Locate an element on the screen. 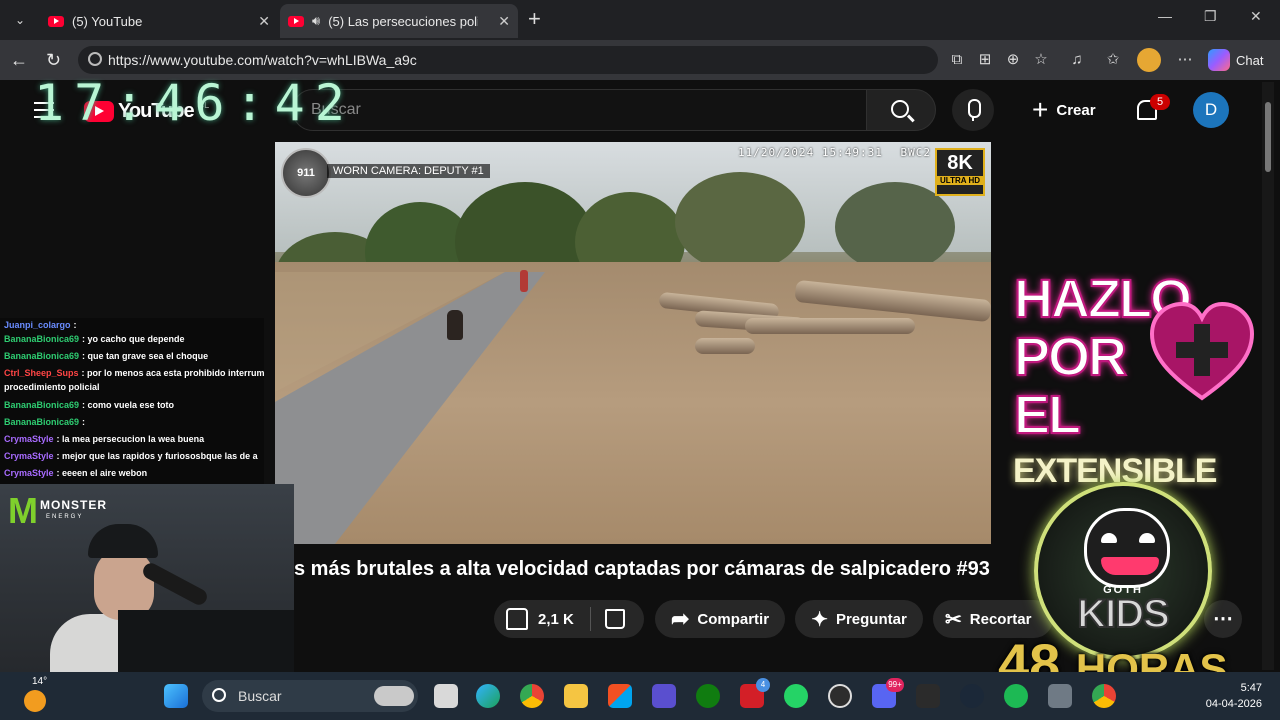  tab-video: 🔊︎ (5) Las persecuciones policiale ✕ is located at coordinates (399, 21).